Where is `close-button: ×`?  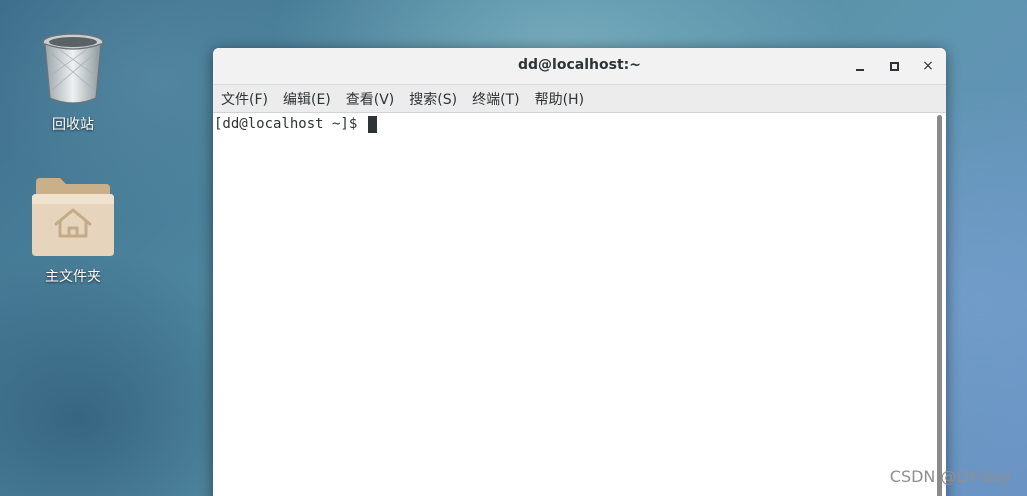 close-button: × is located at coordinates (928, 66).